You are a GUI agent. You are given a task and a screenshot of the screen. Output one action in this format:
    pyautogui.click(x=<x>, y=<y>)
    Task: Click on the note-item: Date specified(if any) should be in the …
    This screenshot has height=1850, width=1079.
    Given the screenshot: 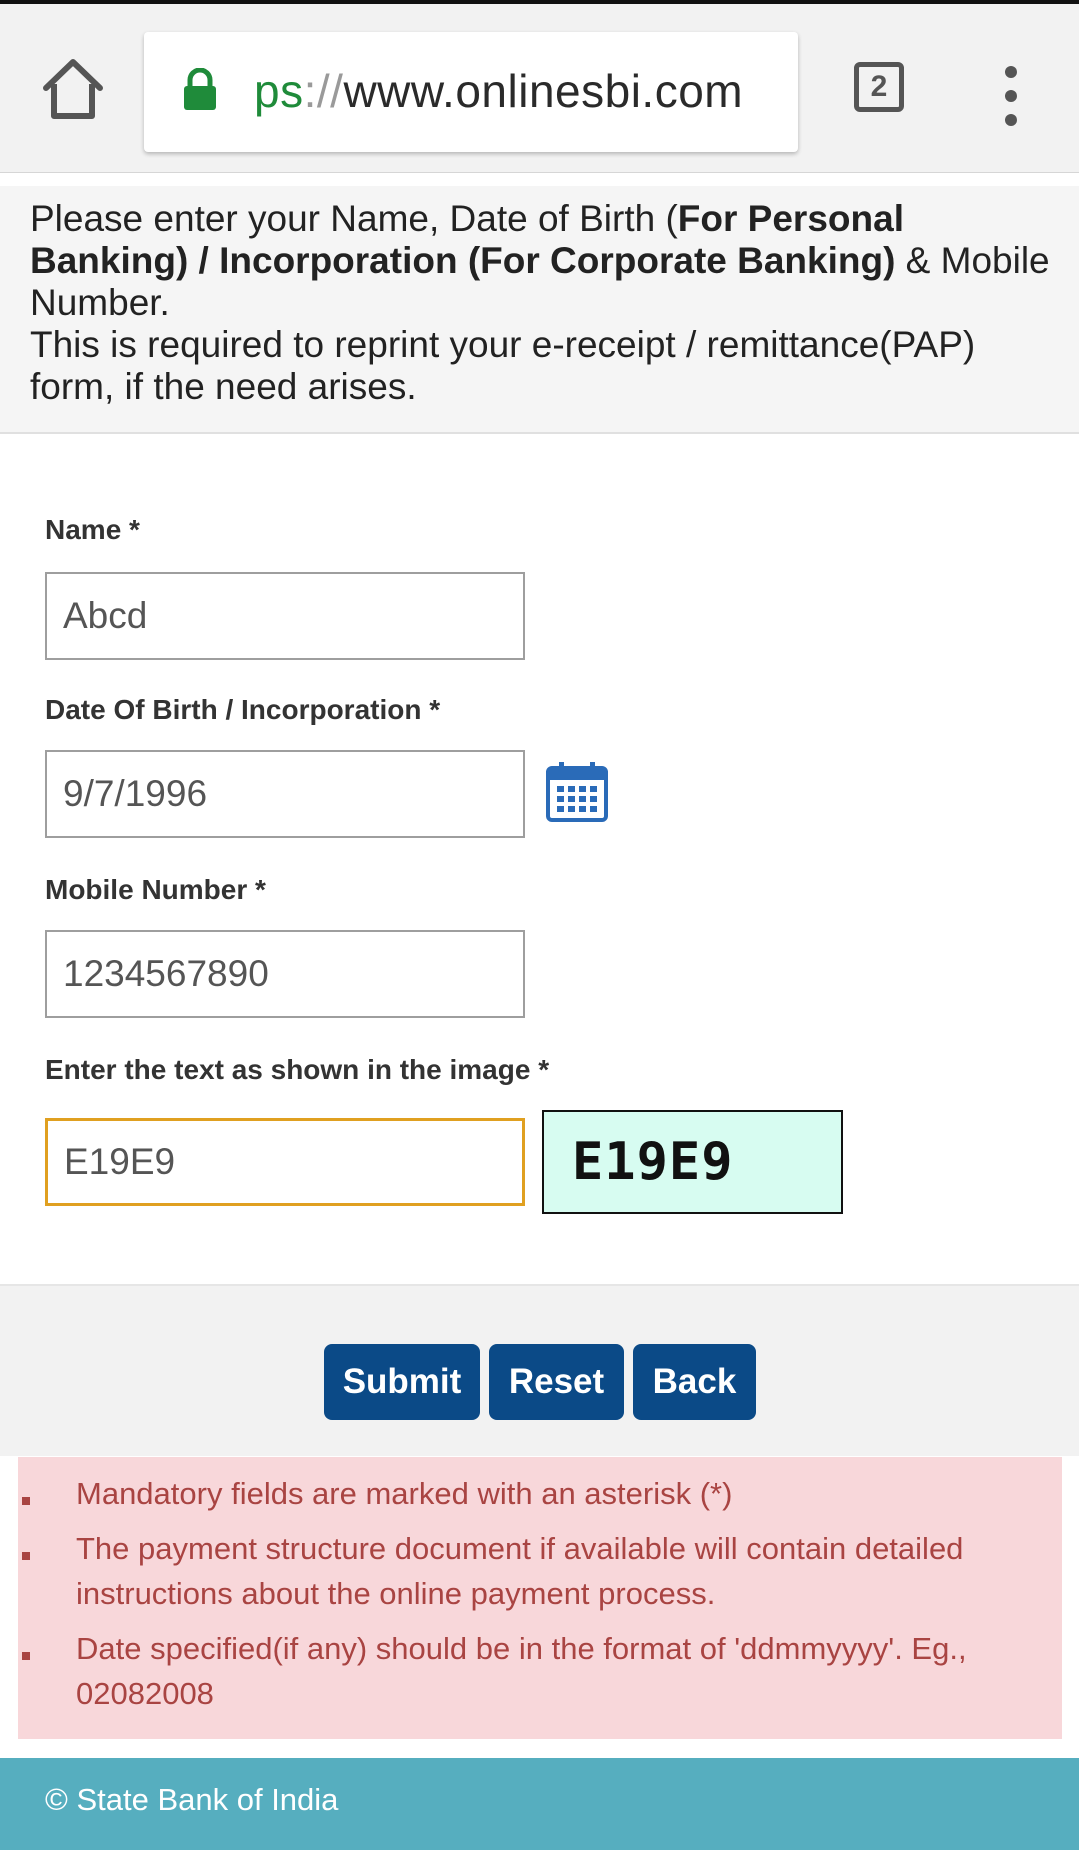 What is the action you would take?
    pyautogui.click(x=521, y=1671)
    